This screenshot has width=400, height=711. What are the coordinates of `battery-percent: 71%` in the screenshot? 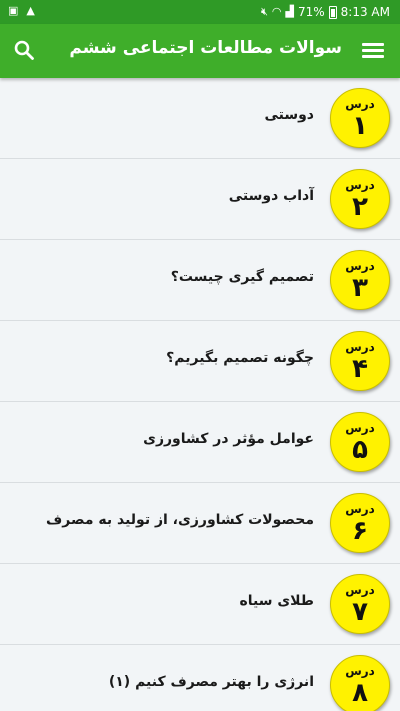 It's located at (311, 12).